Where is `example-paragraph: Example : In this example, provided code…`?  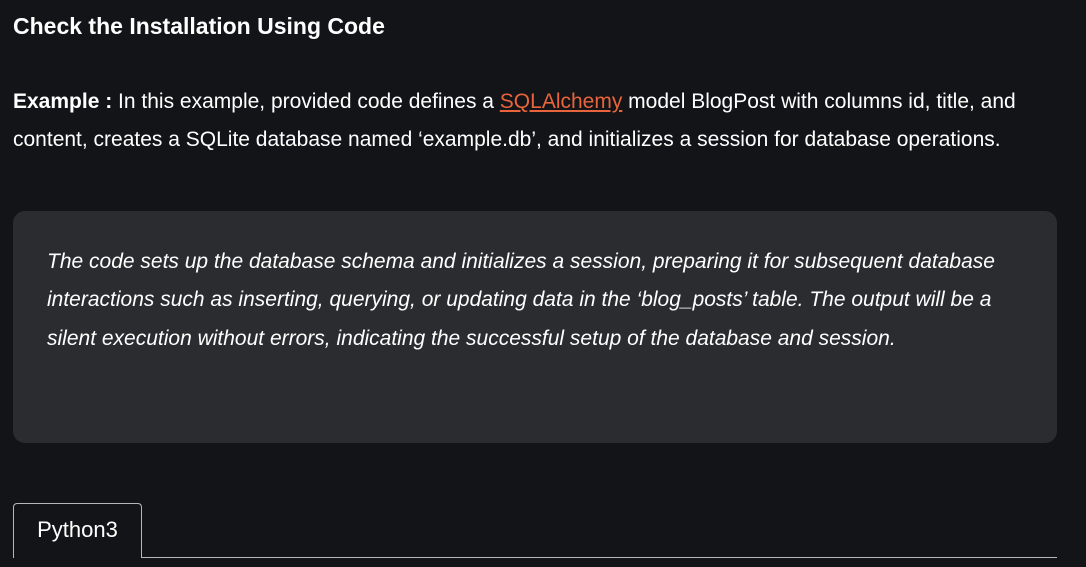 example-paragraph: Example : In this example, provided code… is located at coordinates (538, 121).